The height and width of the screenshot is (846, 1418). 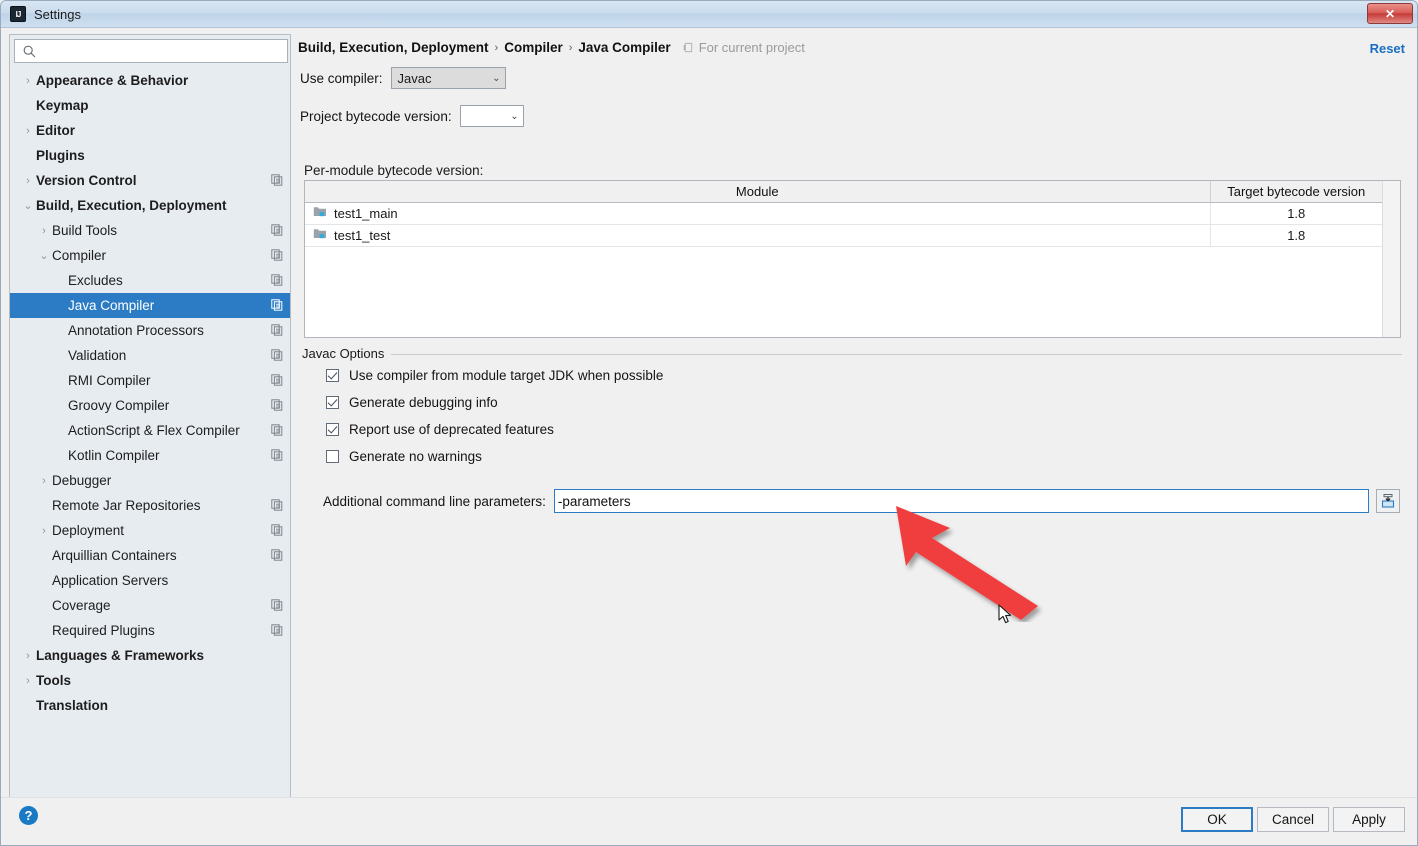 I want to click on project-bytecode-select: ⌄, so click(x=491, y=116).